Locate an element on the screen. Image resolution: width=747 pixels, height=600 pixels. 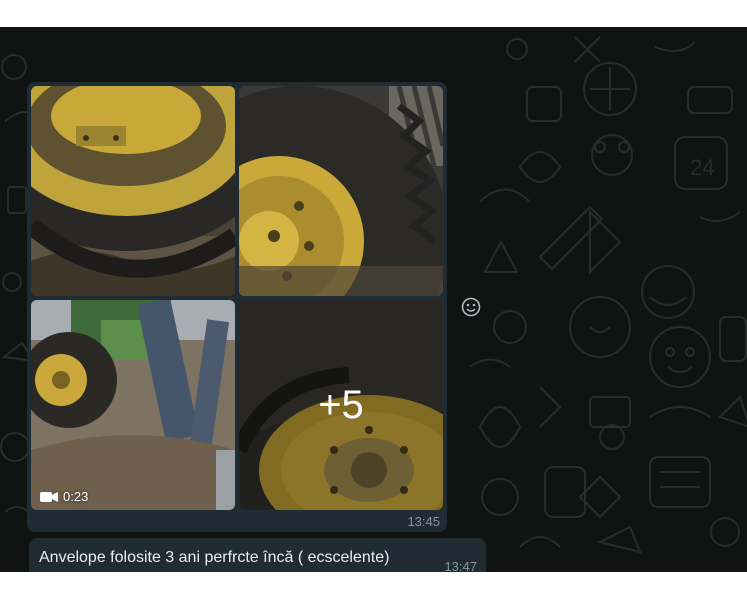
doodle-calendar-label: 24 is located at coordinates (702, 167).